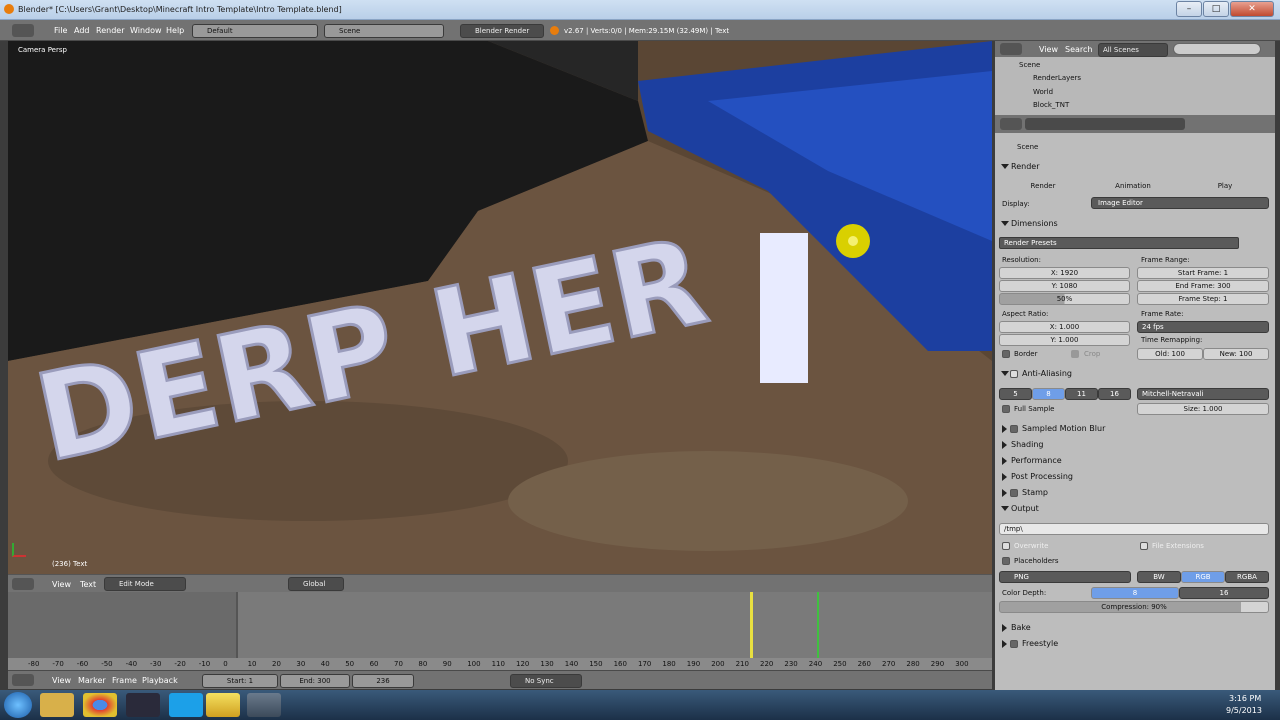  What do you see at coordinates (1135, 509) in the screenshot?
I see `output-panel-header: Output` at bounding box center [1135, 509].